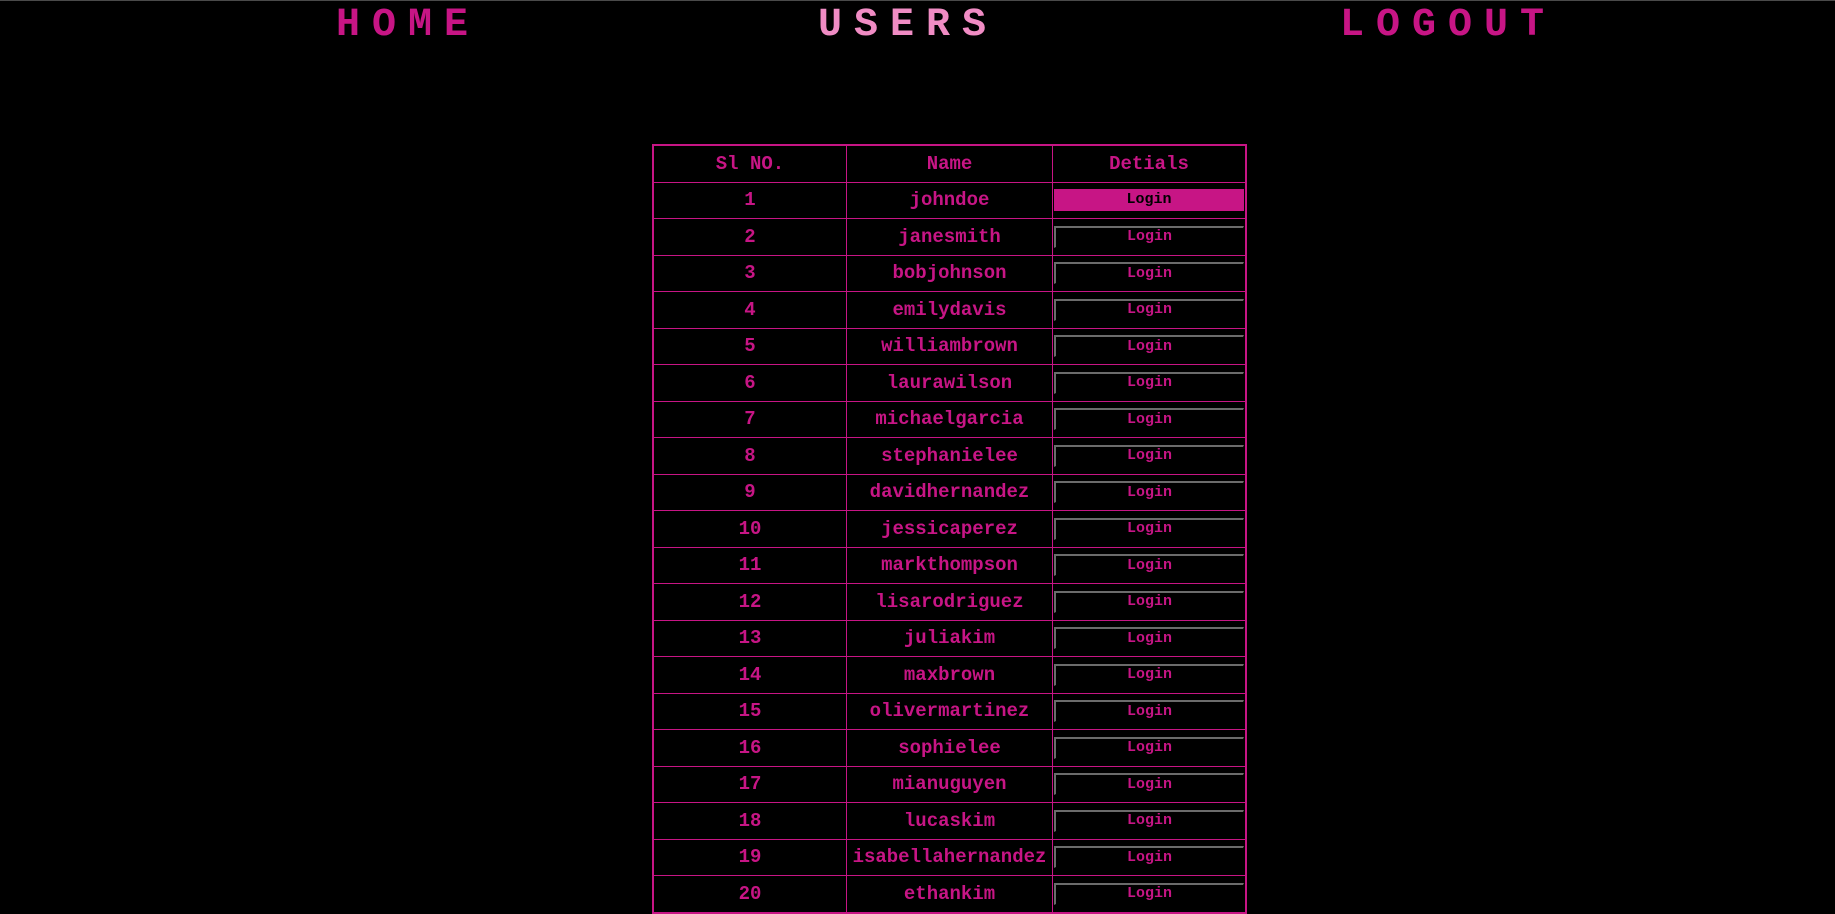  I want to click on row-username: juliakim, so click(949, 638).